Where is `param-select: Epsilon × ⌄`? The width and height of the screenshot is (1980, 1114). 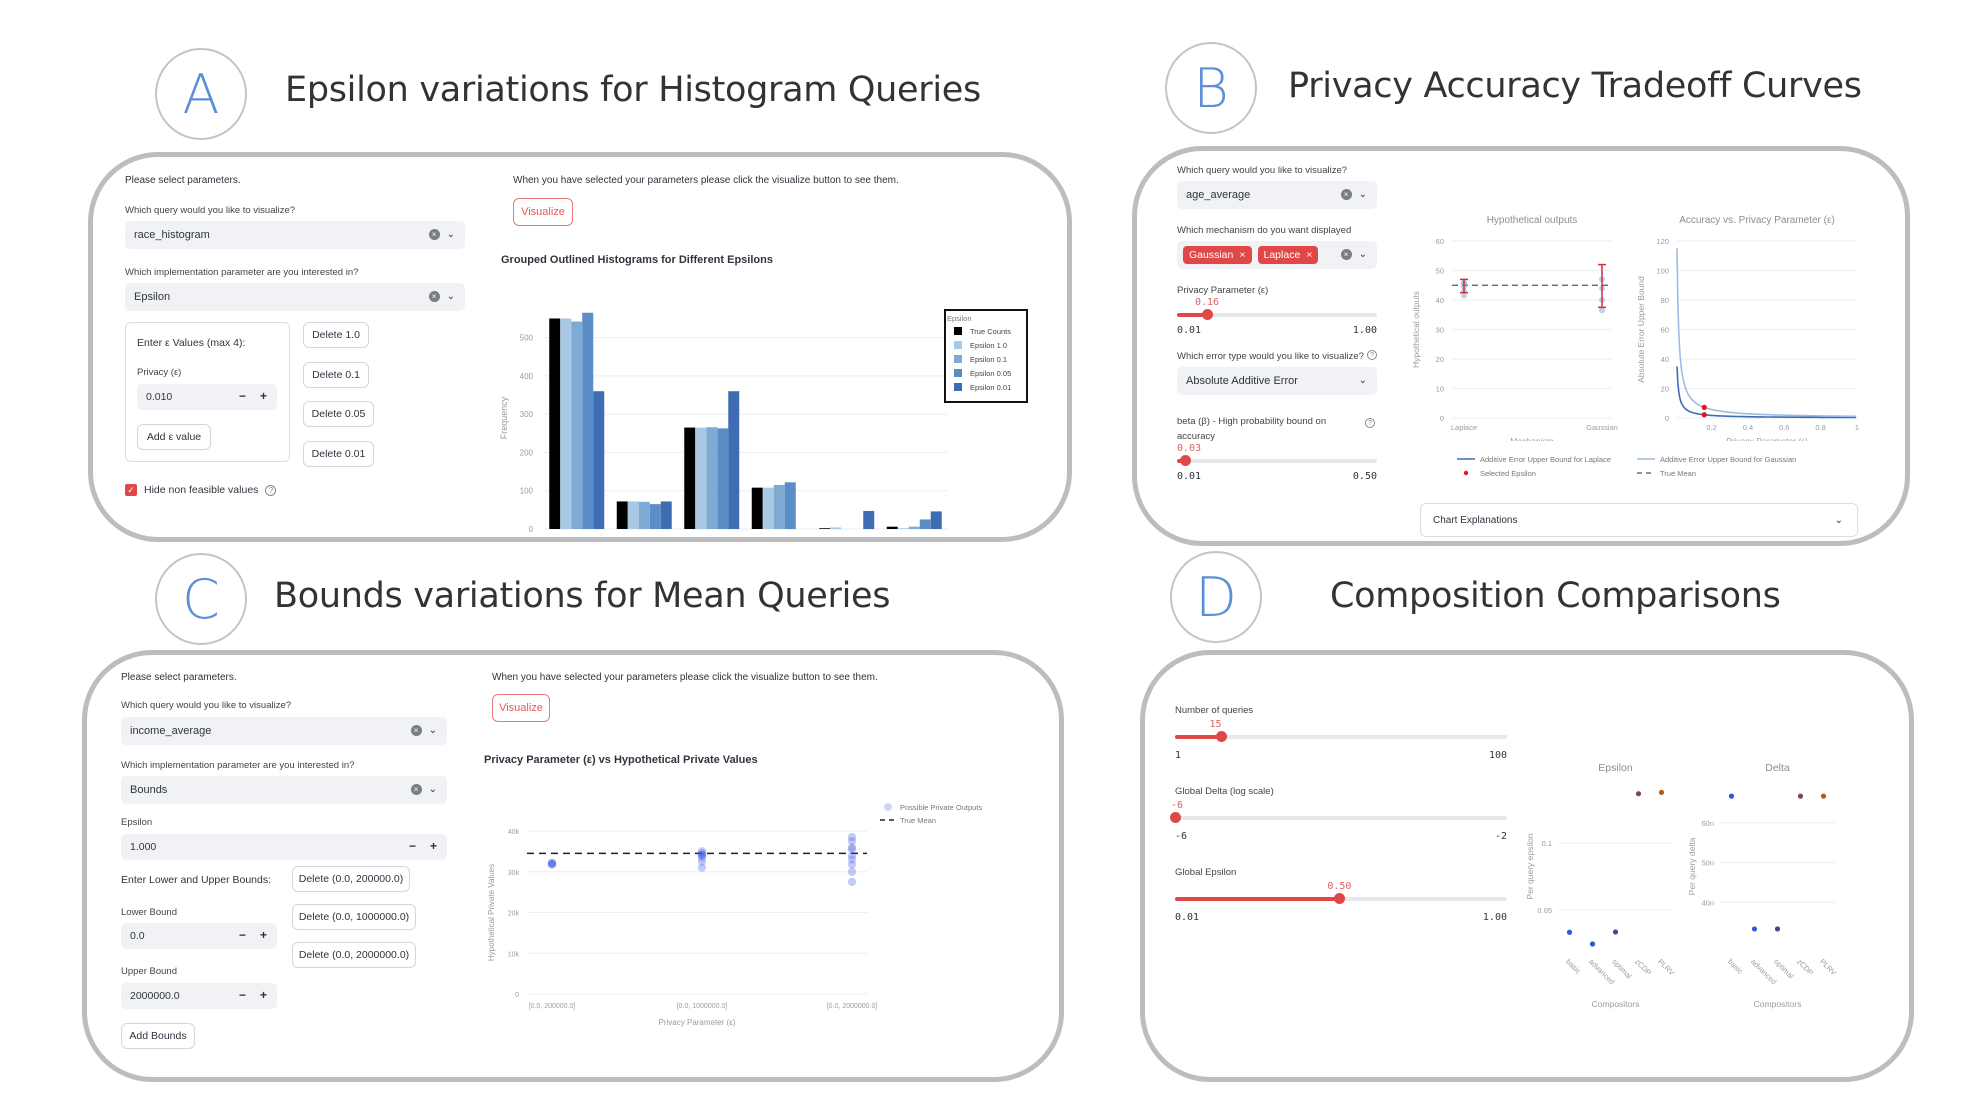 param-select: Epsilon × ⌄ is located at coordinates (295, 297).